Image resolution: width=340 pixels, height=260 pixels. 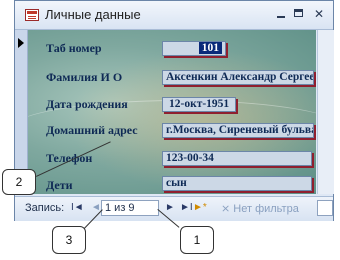 I want to click on next-record-icon: ►, so click(x=170, y=207).